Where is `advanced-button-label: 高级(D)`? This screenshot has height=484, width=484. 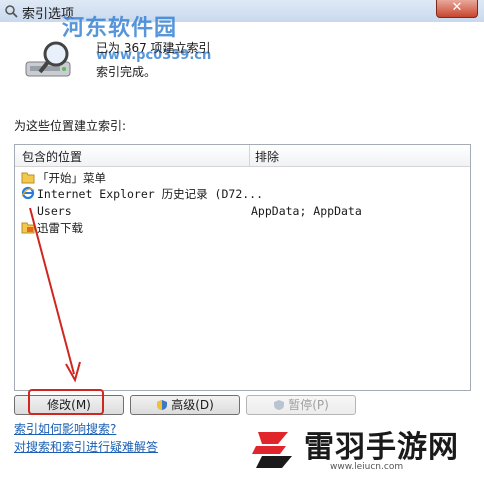 advanced-button-label: 高级(D) is located at coordinates (192, 405).